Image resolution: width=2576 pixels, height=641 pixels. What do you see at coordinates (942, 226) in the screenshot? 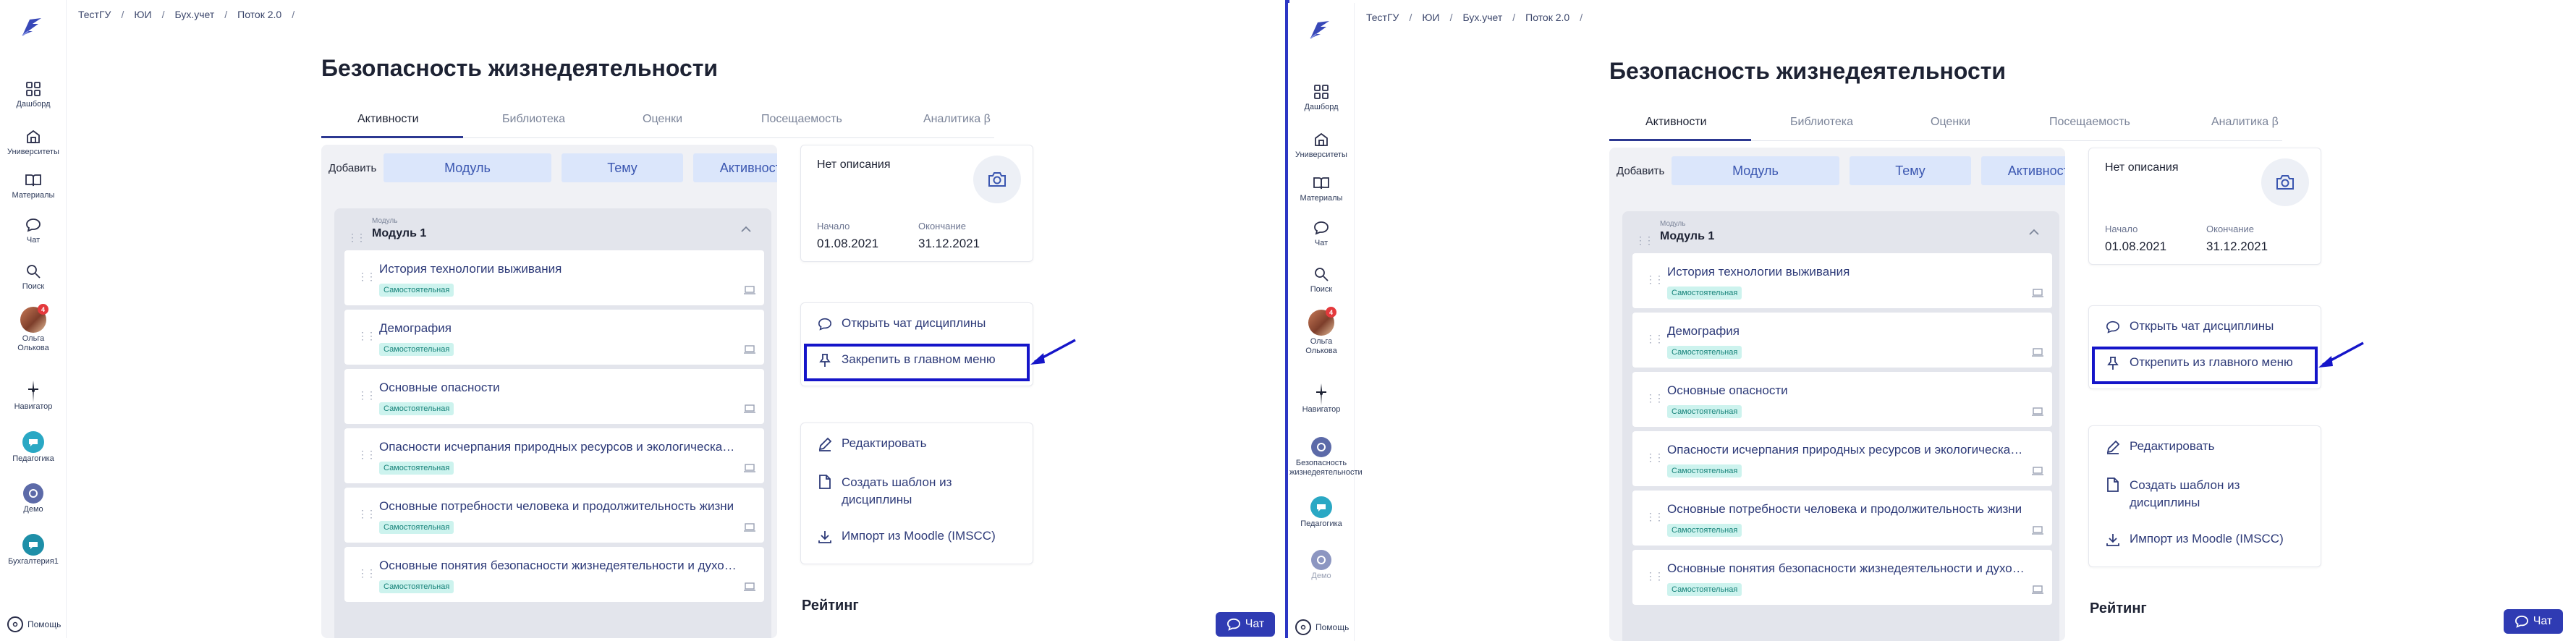
I see `end-date-label: Окончание` at bounding box center [942, 226].